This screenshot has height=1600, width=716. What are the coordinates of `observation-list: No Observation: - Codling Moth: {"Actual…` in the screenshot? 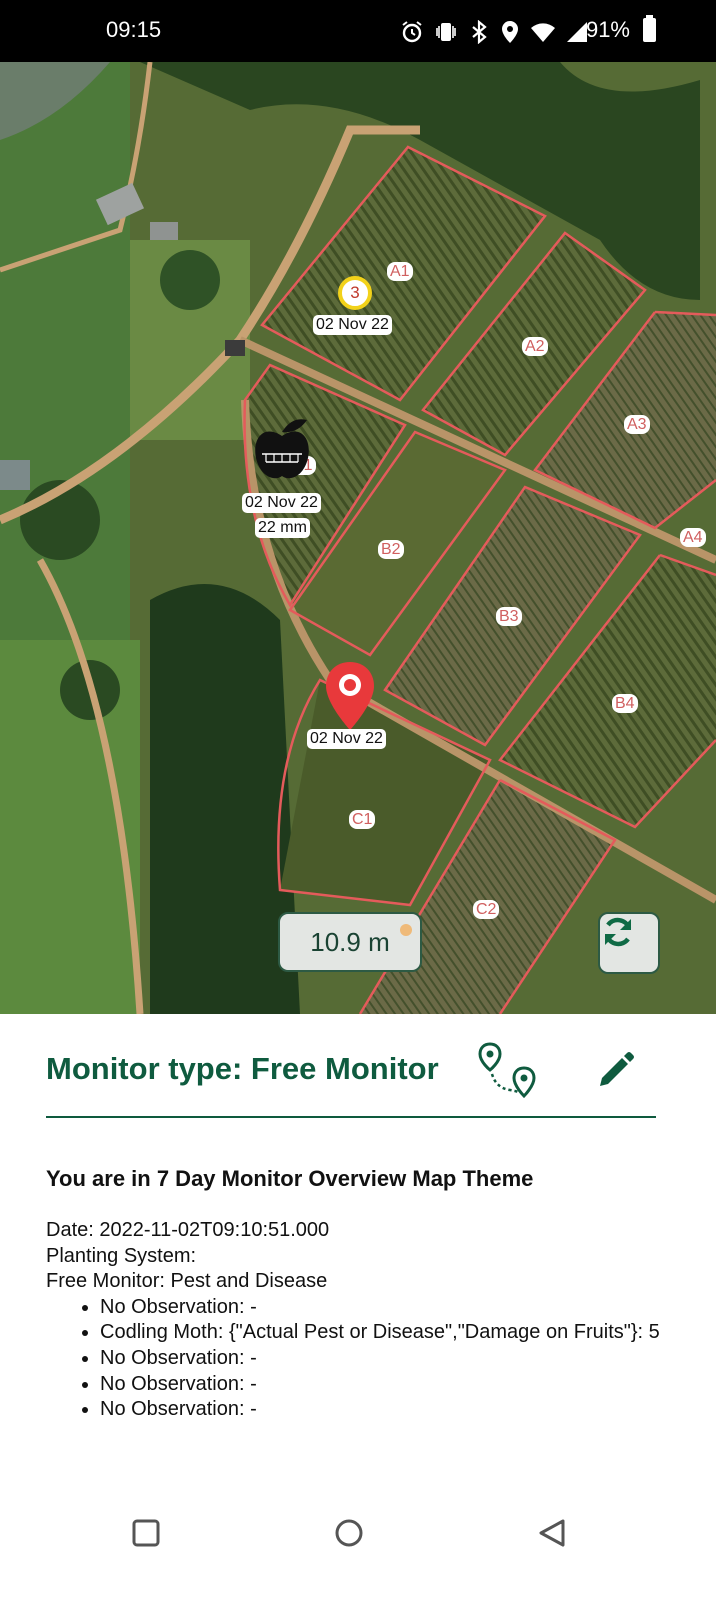 It's located at (353, 1359).